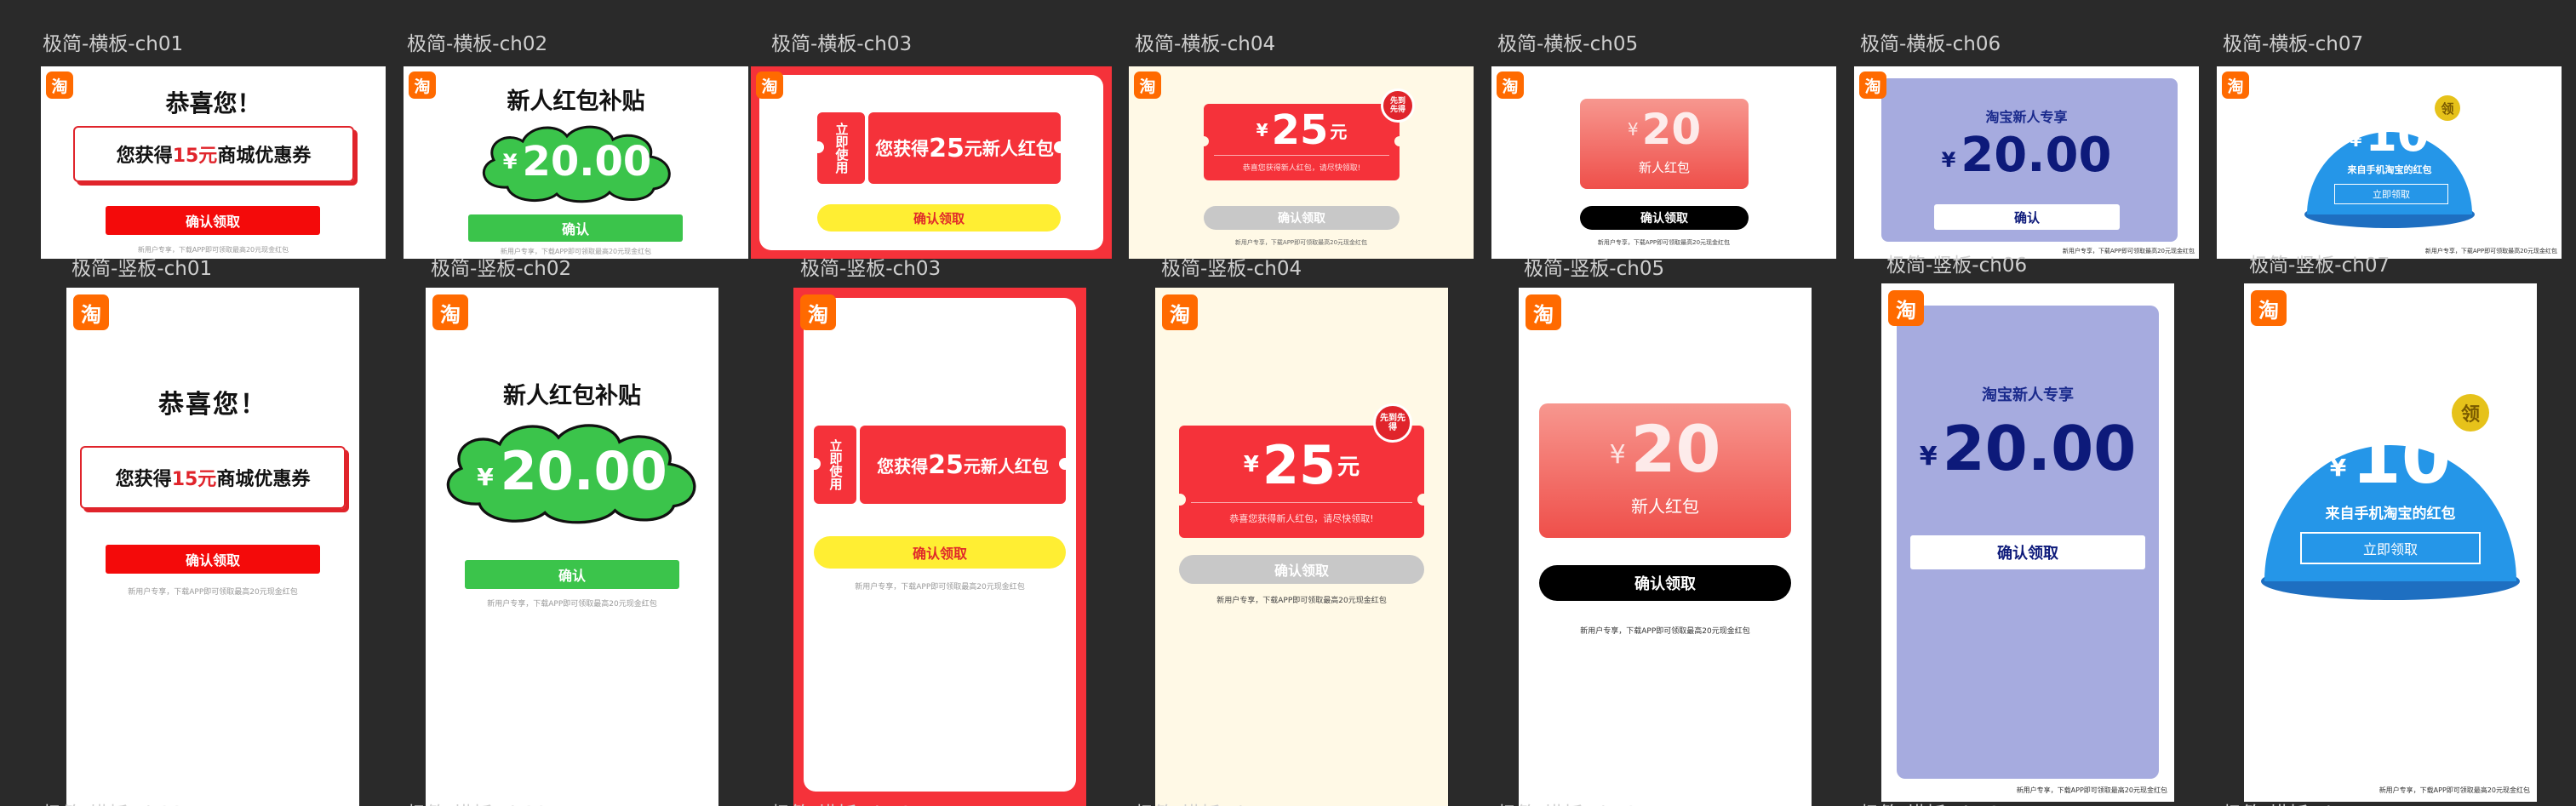 Image resolution: width=2576 pixels, height=806 pixels. Describe the element at coordinates (1205, 801) in the screenshot. I see `artboard-label-bottom: 极简-横板-ch11` at that location.